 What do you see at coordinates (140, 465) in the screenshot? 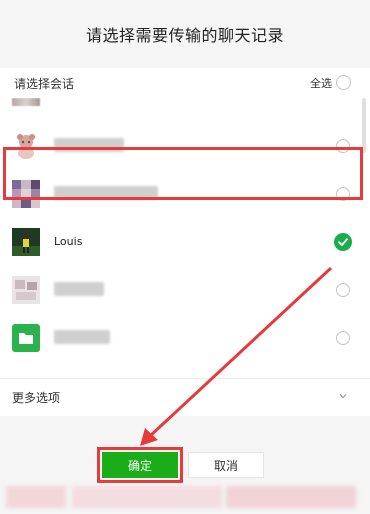
I see `confirm-button: 确定` at bounding box center [140, 465].